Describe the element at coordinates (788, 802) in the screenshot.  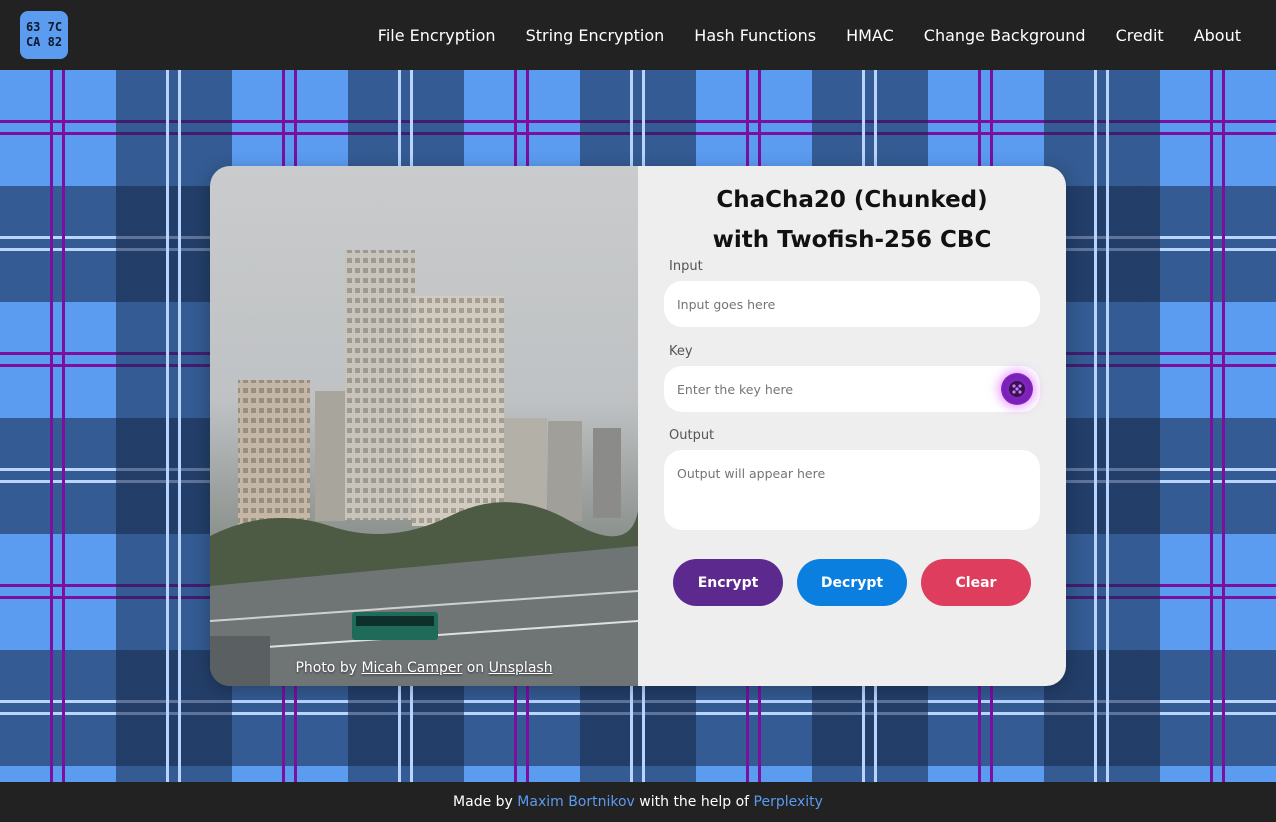
I see `footer-helper-link: Perplexity` at that location.